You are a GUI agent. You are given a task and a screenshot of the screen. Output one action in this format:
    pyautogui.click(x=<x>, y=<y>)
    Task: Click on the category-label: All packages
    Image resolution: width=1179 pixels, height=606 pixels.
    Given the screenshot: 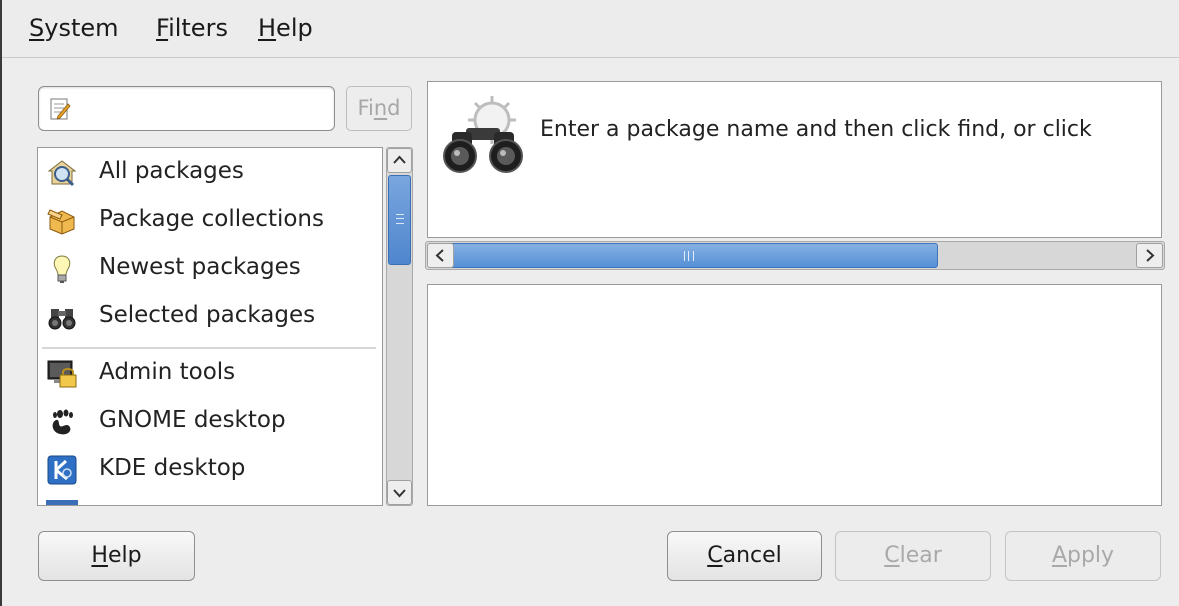 What is the action you would take?
    pyautogui.click(x=171, y=171)
    